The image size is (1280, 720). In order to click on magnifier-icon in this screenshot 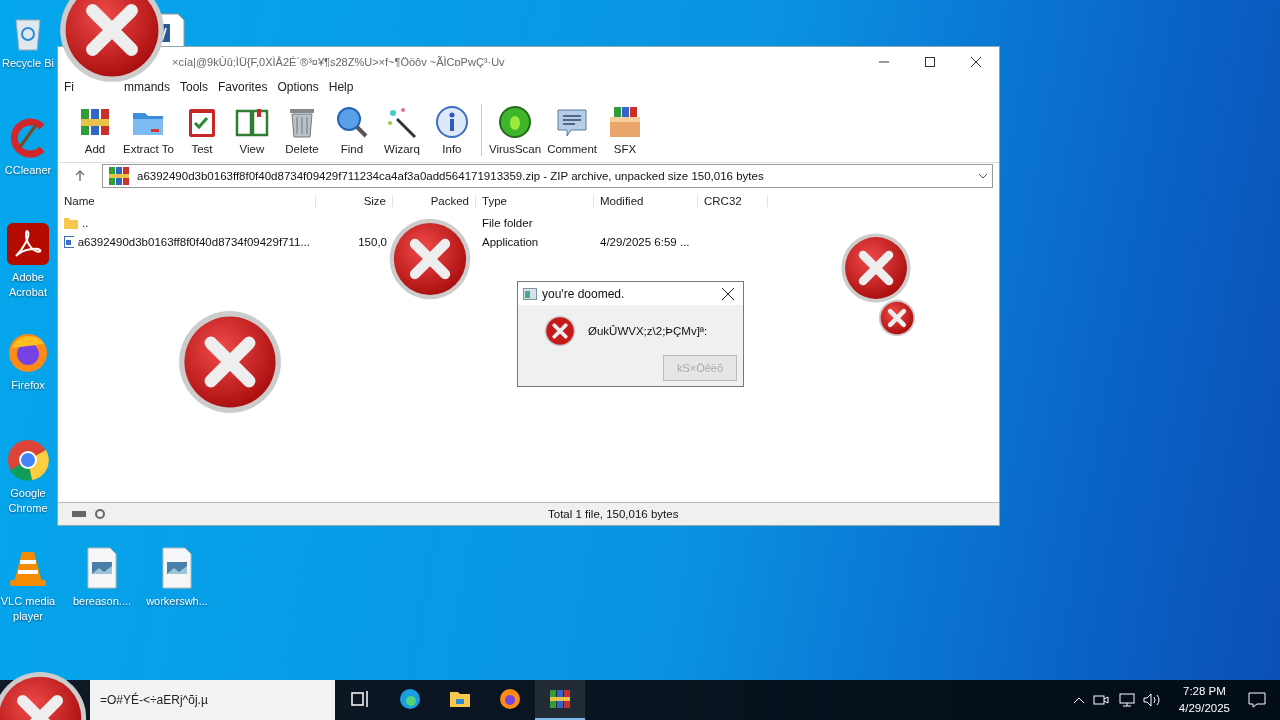, I will do `click(351, 122)`.